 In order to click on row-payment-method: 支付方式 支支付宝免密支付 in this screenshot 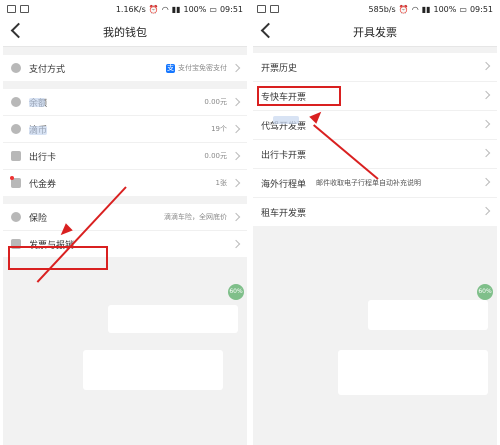, I will do `click(125, 68)`.